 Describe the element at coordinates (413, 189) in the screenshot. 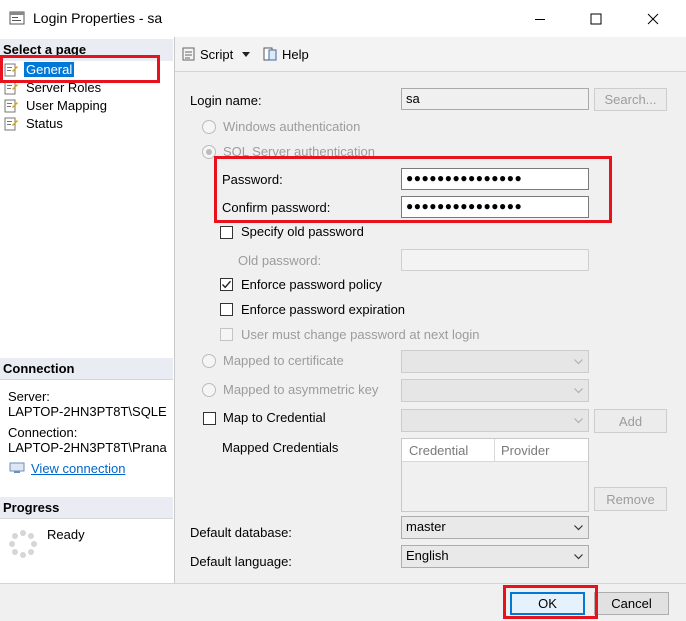

I see `highlight-passwords` at that location.